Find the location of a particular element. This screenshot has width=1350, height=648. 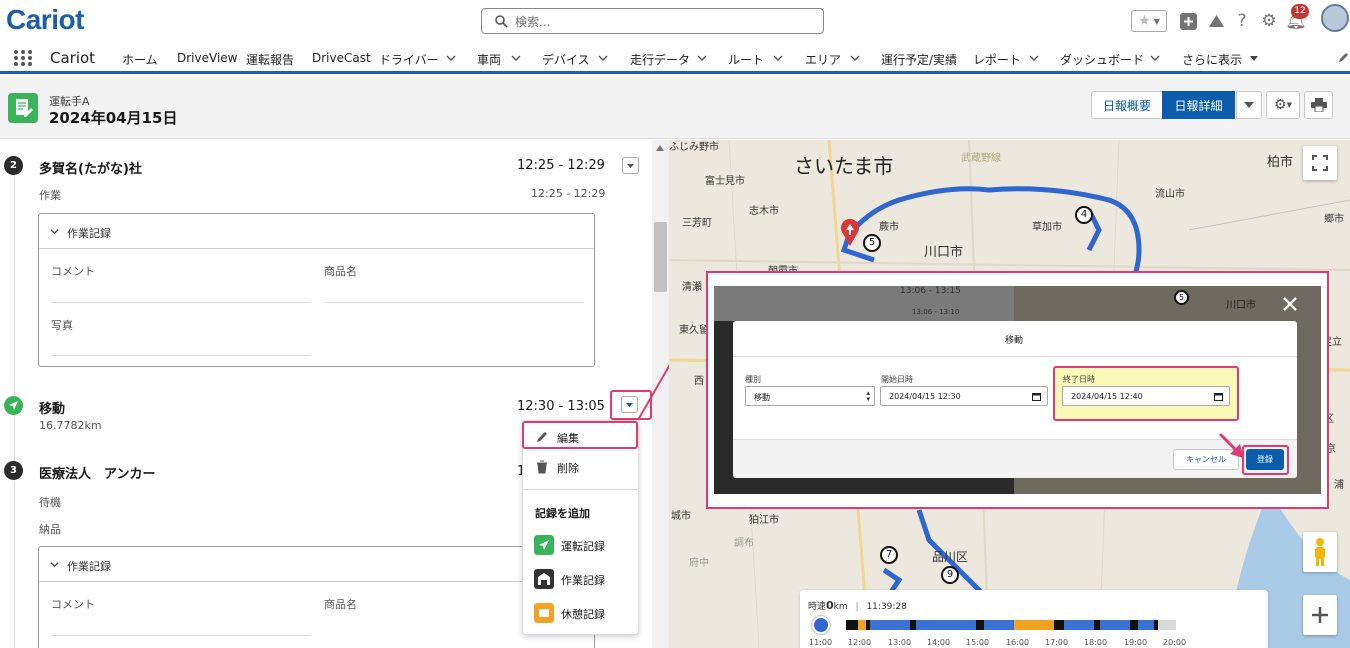

menu-item-work-record: 作業記録 is located at coordinates (581, 579).